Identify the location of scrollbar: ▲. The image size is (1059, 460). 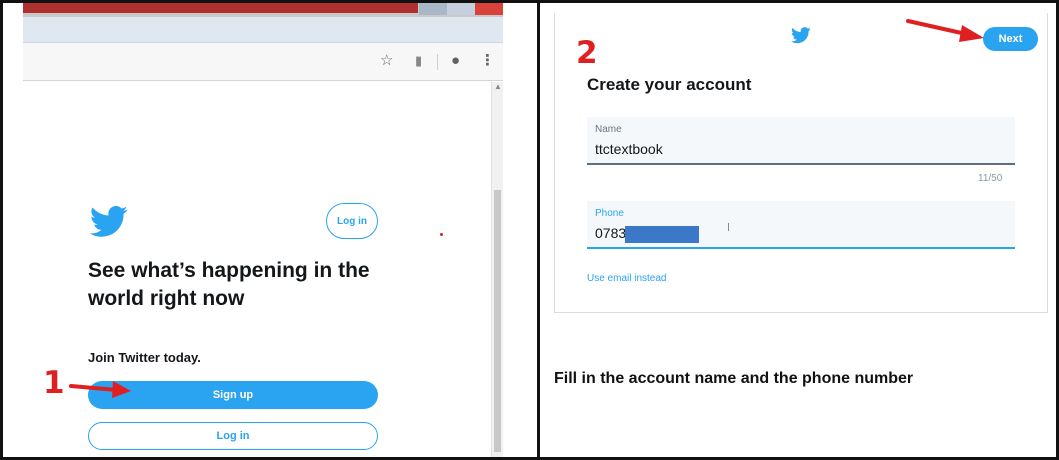
(497, 269).